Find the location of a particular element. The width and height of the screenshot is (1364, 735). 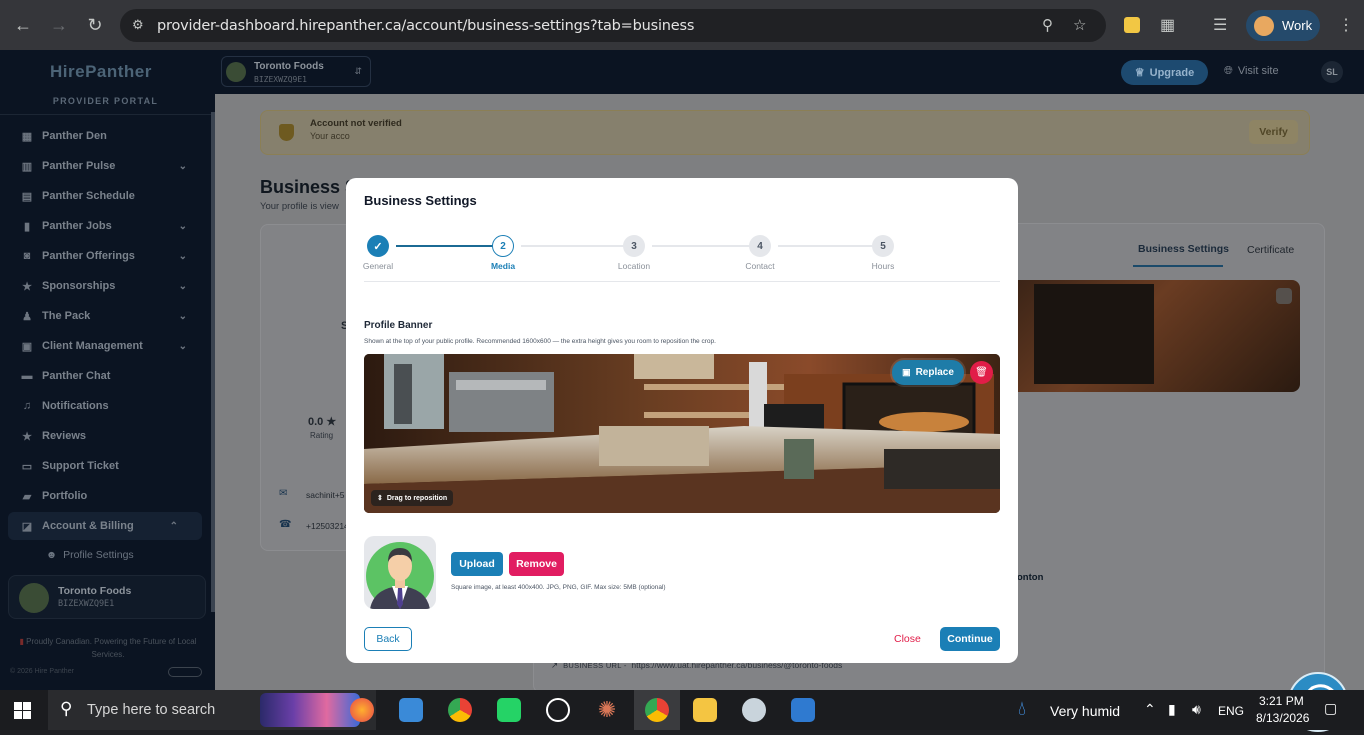

edit-icon is located at coordinates (1284, 296).